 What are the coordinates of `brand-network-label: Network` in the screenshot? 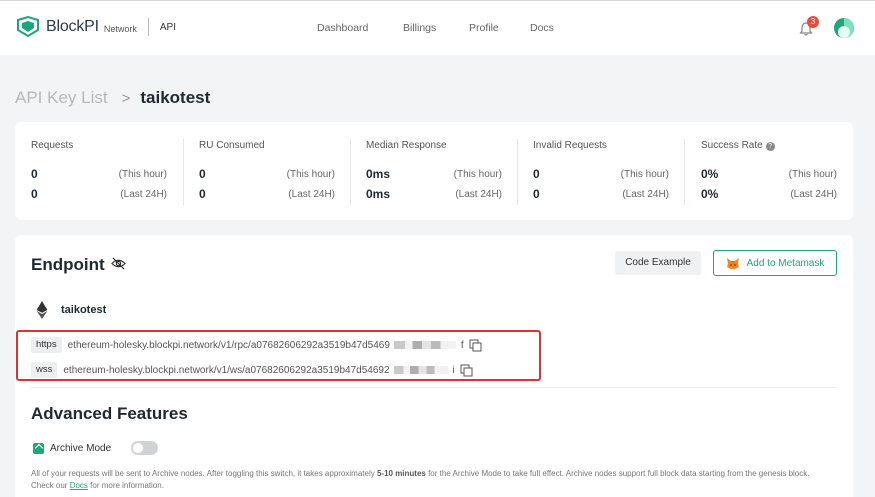 It's located at (120, 29).